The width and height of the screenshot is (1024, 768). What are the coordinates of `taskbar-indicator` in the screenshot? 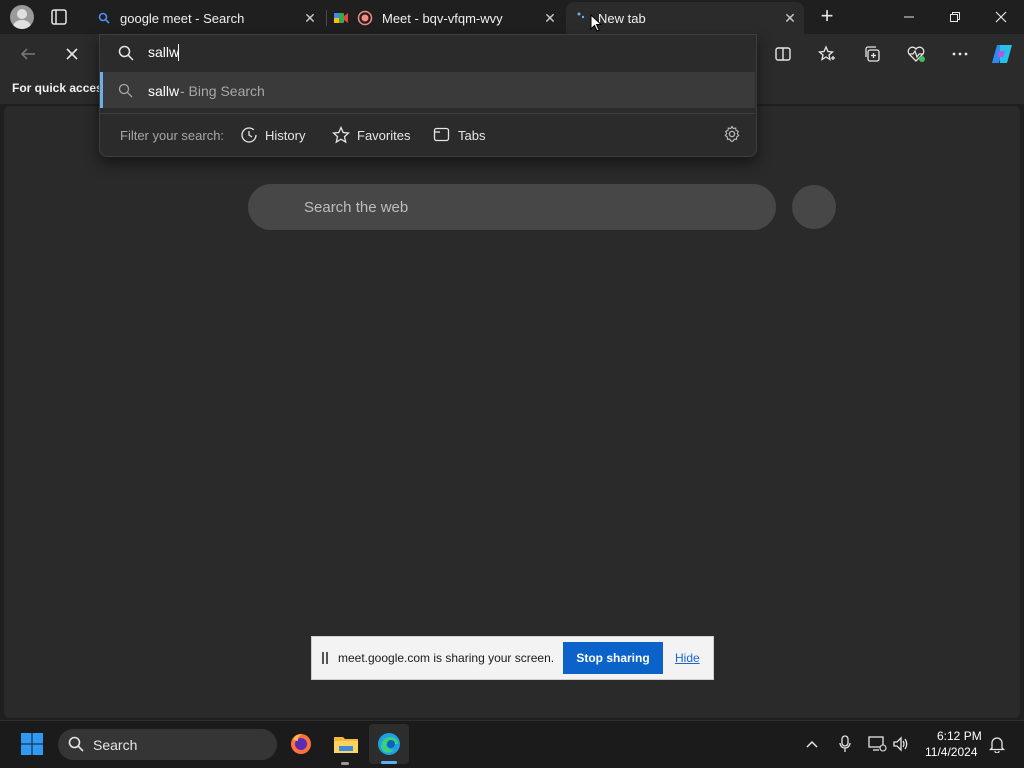 It's located at (345, 763).